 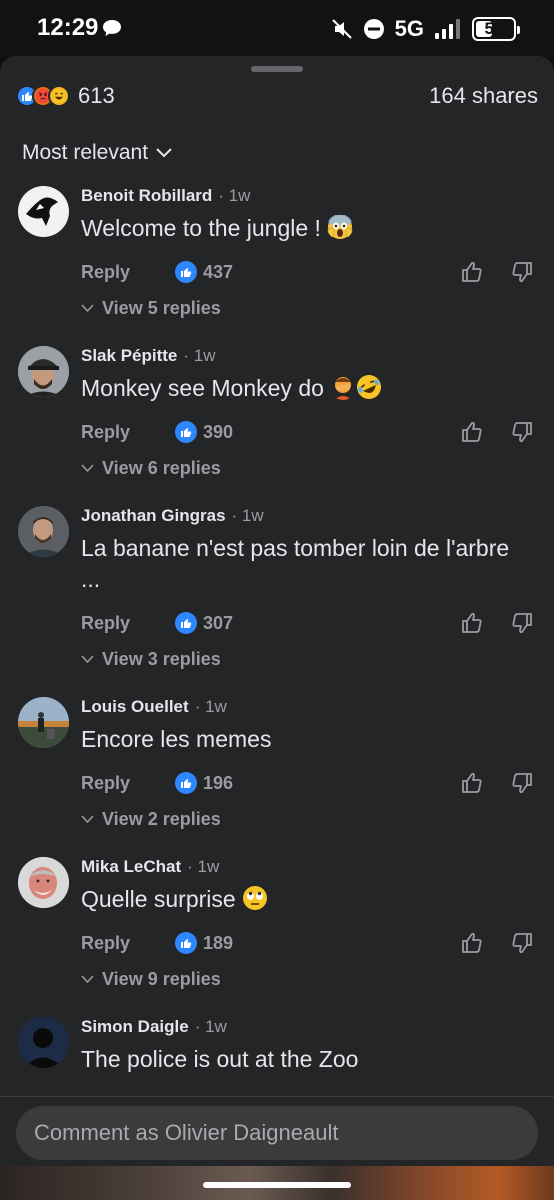 What do you see at coordinates (373, 29) in the screenshot?
I see `do-not-disturb-icon` at bounding box center [373, 29].